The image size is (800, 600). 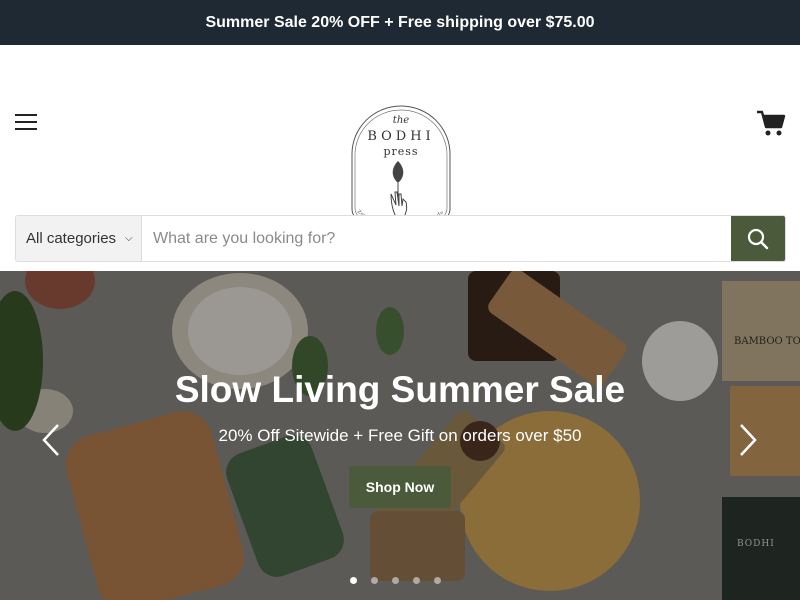 What do you see at coordinates (51, 440) in the screenshot?
I see `carousel-prev-arrow-icon` at bounding box center [51, 440].